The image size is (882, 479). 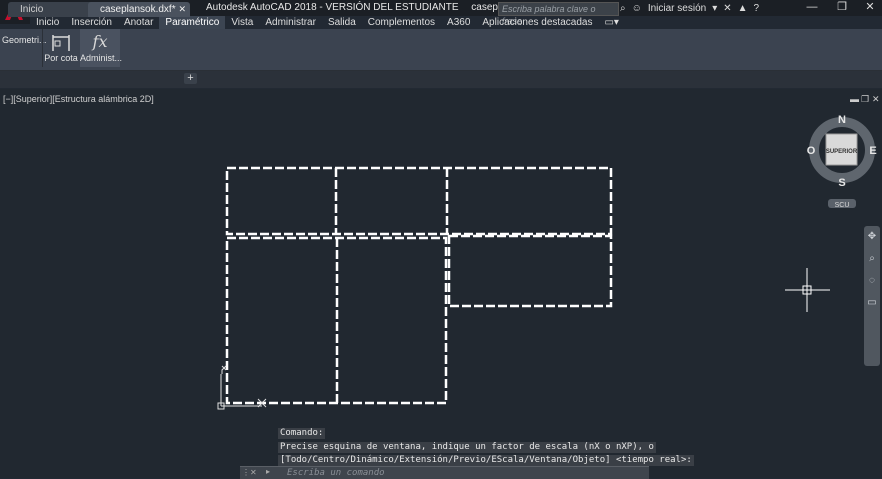 I want to click on ucs-menu-label: SCU, so click(x=842, y=205).